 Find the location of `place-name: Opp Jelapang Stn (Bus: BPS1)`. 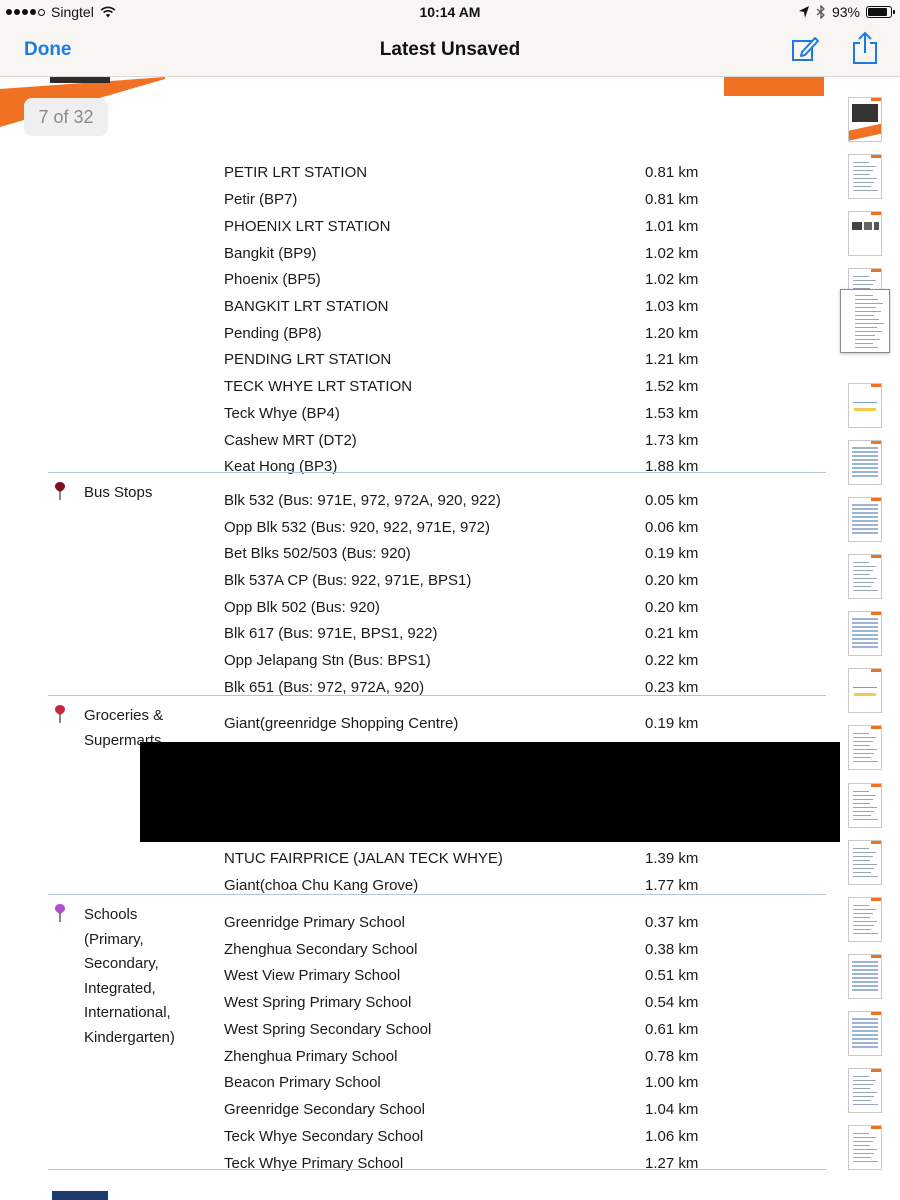

place-name: Opp Jelapang Stn (Bus: BPS1) is located at coordinates (327, 660).